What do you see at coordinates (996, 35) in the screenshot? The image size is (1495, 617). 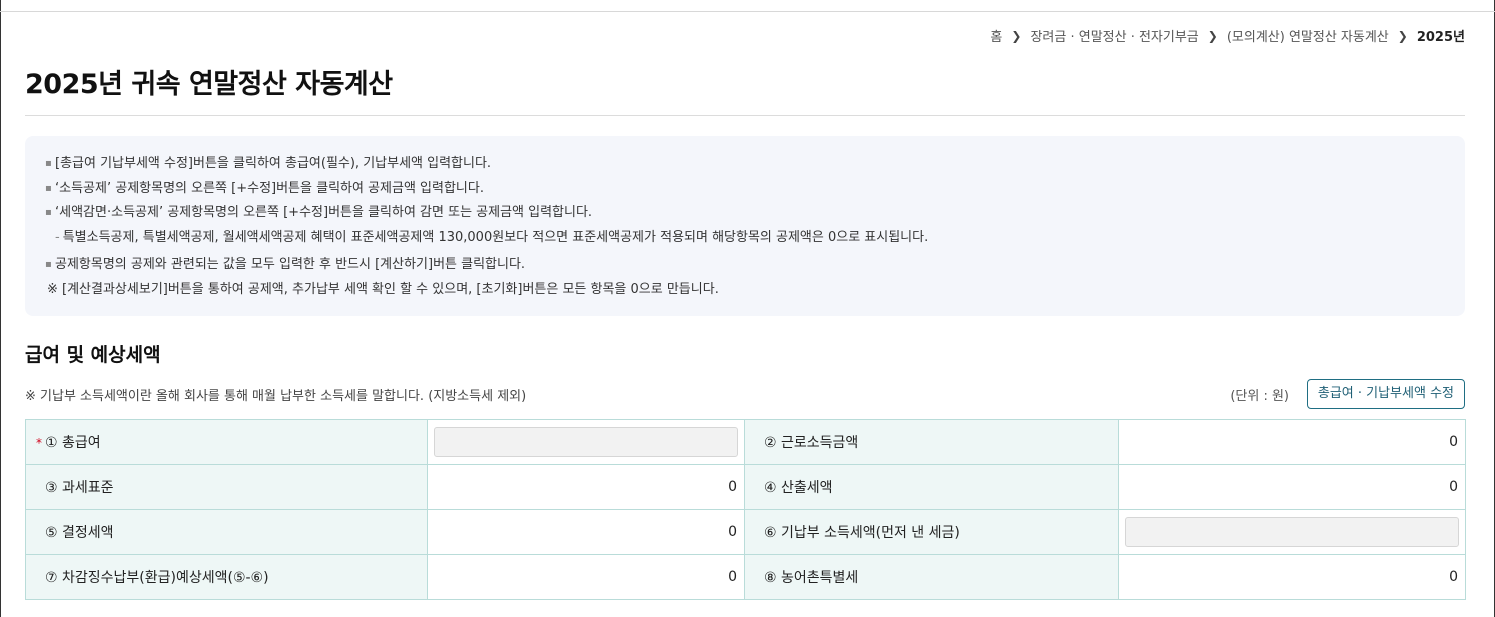 I see `breadcrumb-home: 홈` at bounding box center [996, 35].